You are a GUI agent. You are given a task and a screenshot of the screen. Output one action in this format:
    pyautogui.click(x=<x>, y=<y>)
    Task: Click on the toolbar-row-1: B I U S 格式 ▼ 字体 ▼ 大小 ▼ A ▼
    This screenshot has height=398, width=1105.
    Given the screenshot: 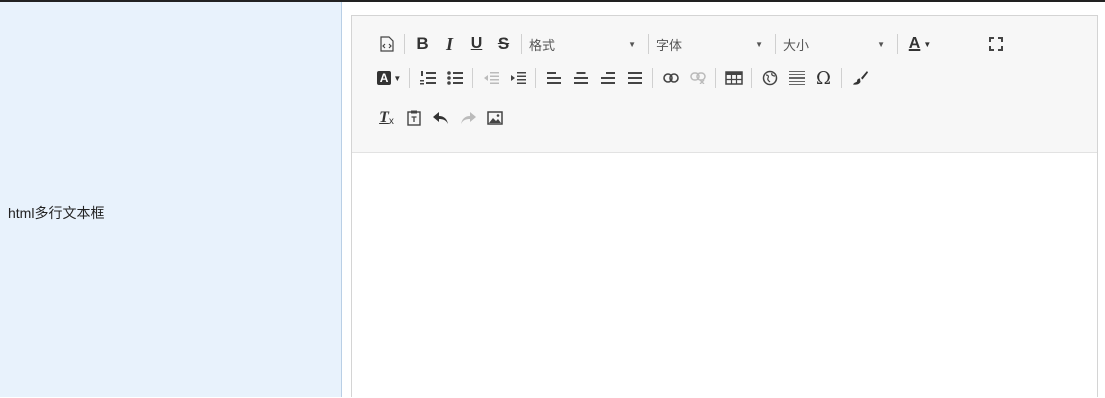 What is the action you would take?
    pyautogui.click(x=691, y=44)
    